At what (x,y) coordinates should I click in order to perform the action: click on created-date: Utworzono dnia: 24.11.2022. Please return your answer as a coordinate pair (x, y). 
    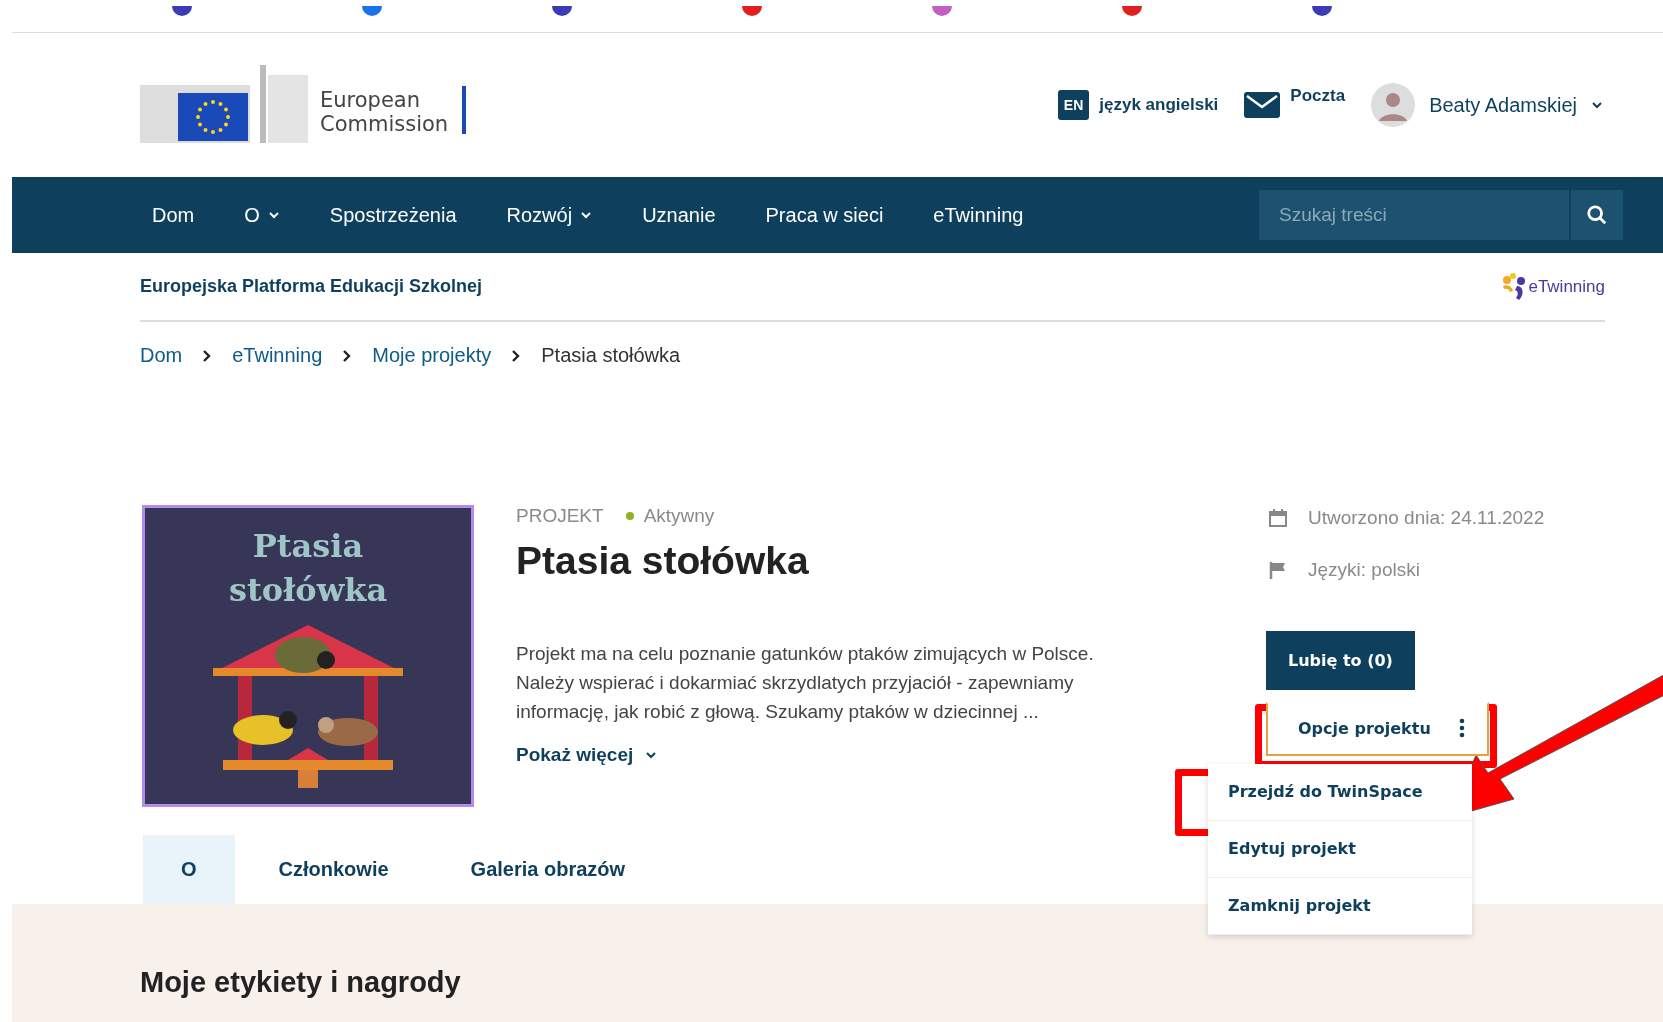
    Looking at the image, I should click on (1426, 518).